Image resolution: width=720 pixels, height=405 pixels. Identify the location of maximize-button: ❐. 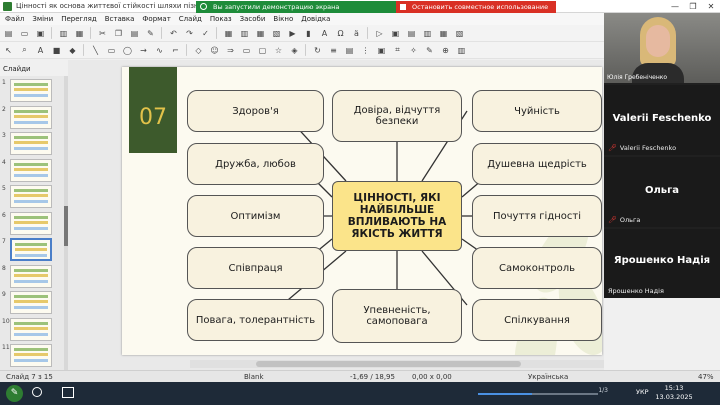
(693, 6).